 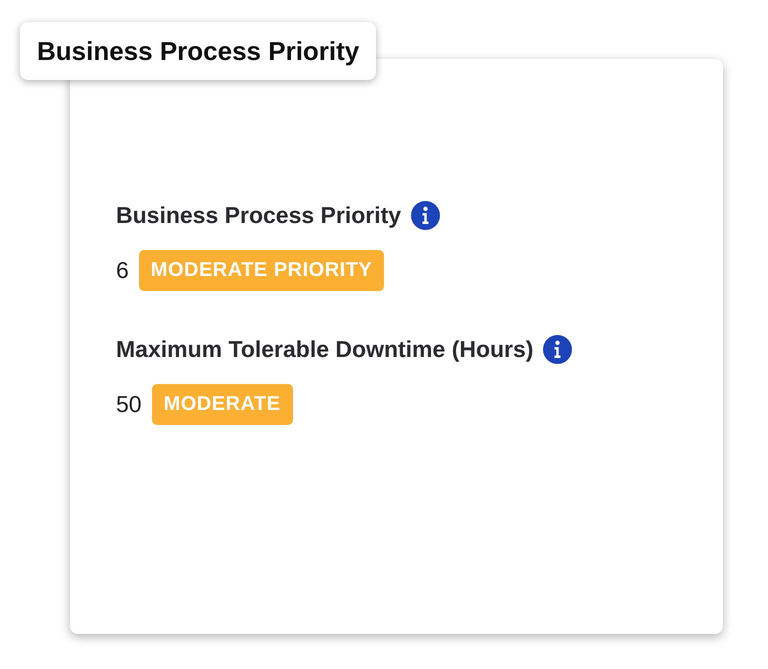 What do you see at coordinates (261, 270) in the screenshot?
I see `priority-badge: MODERATE PRIORITY` at bounding box center [261, 270].